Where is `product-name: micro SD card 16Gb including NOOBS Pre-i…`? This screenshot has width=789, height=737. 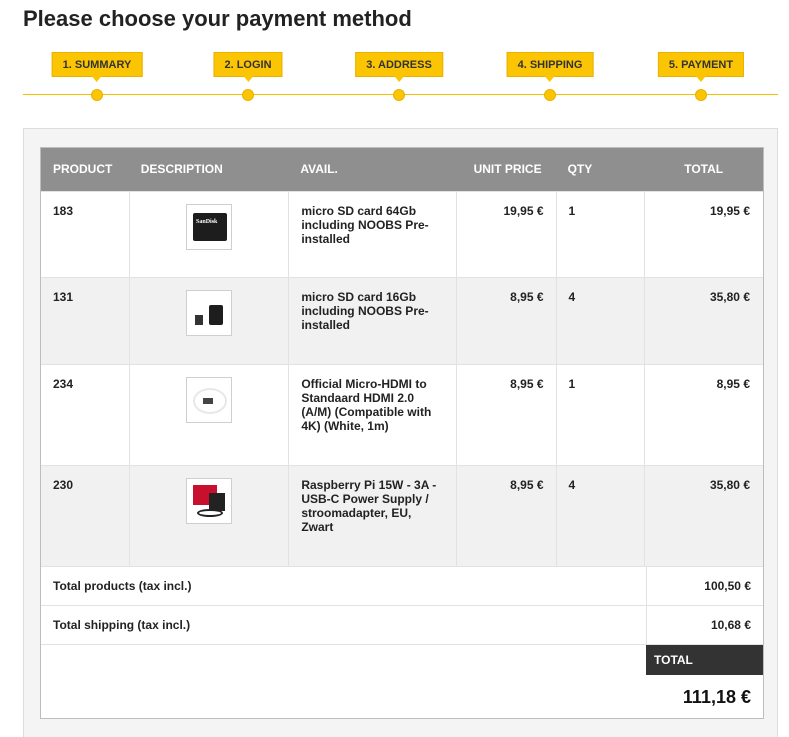
product-name: micro SD card 16Gb including NOOBS Pre-i… is located at coordinates (372, 321).